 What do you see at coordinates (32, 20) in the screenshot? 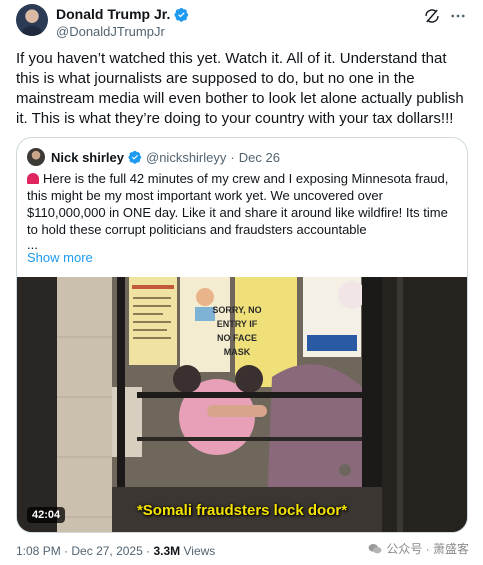
I see `avatar` at bounding box center [32, 20].